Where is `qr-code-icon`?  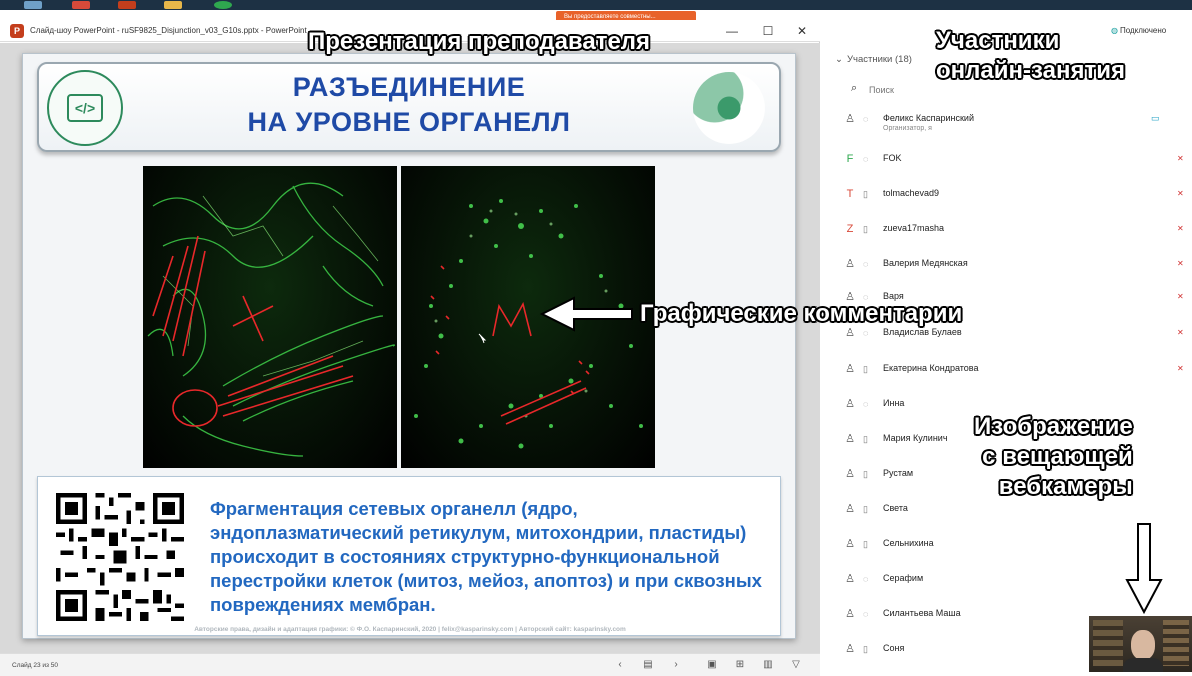
qr-code-icon is located at coordinates (120, 557).